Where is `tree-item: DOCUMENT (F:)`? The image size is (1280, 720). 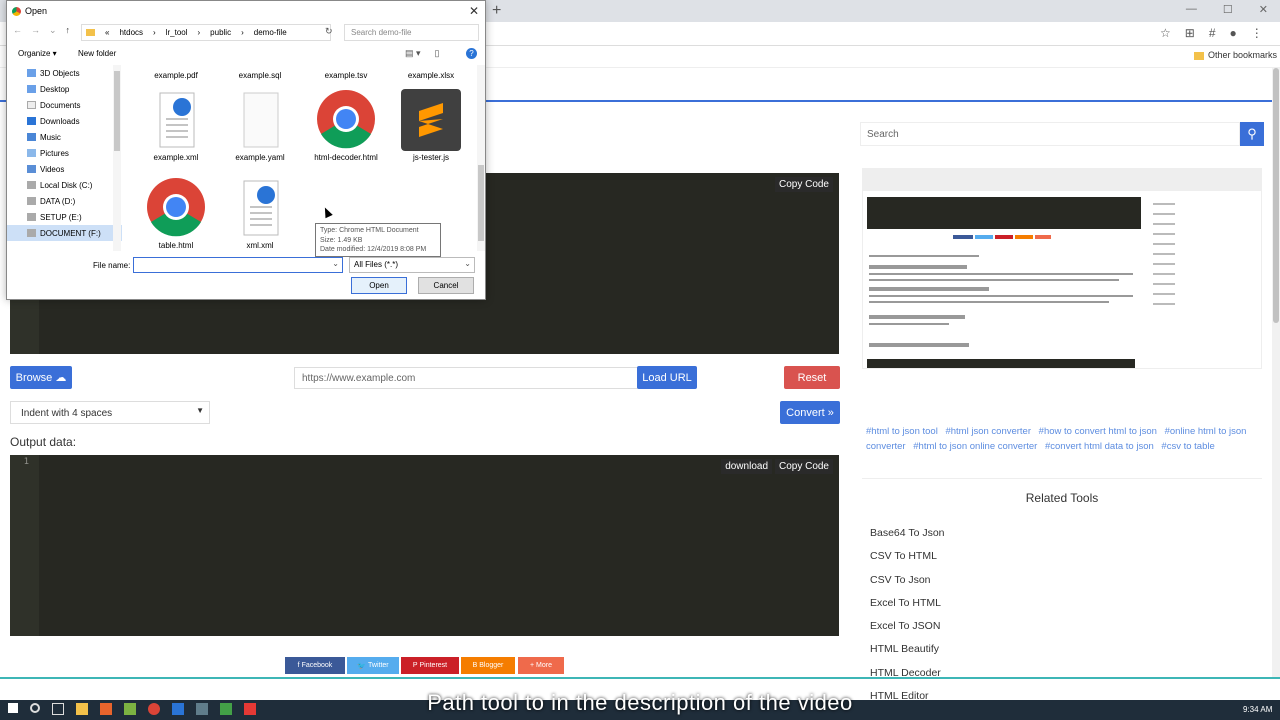
tree-item: DOCUMENT (F:) is located at coordinates (64, 233).